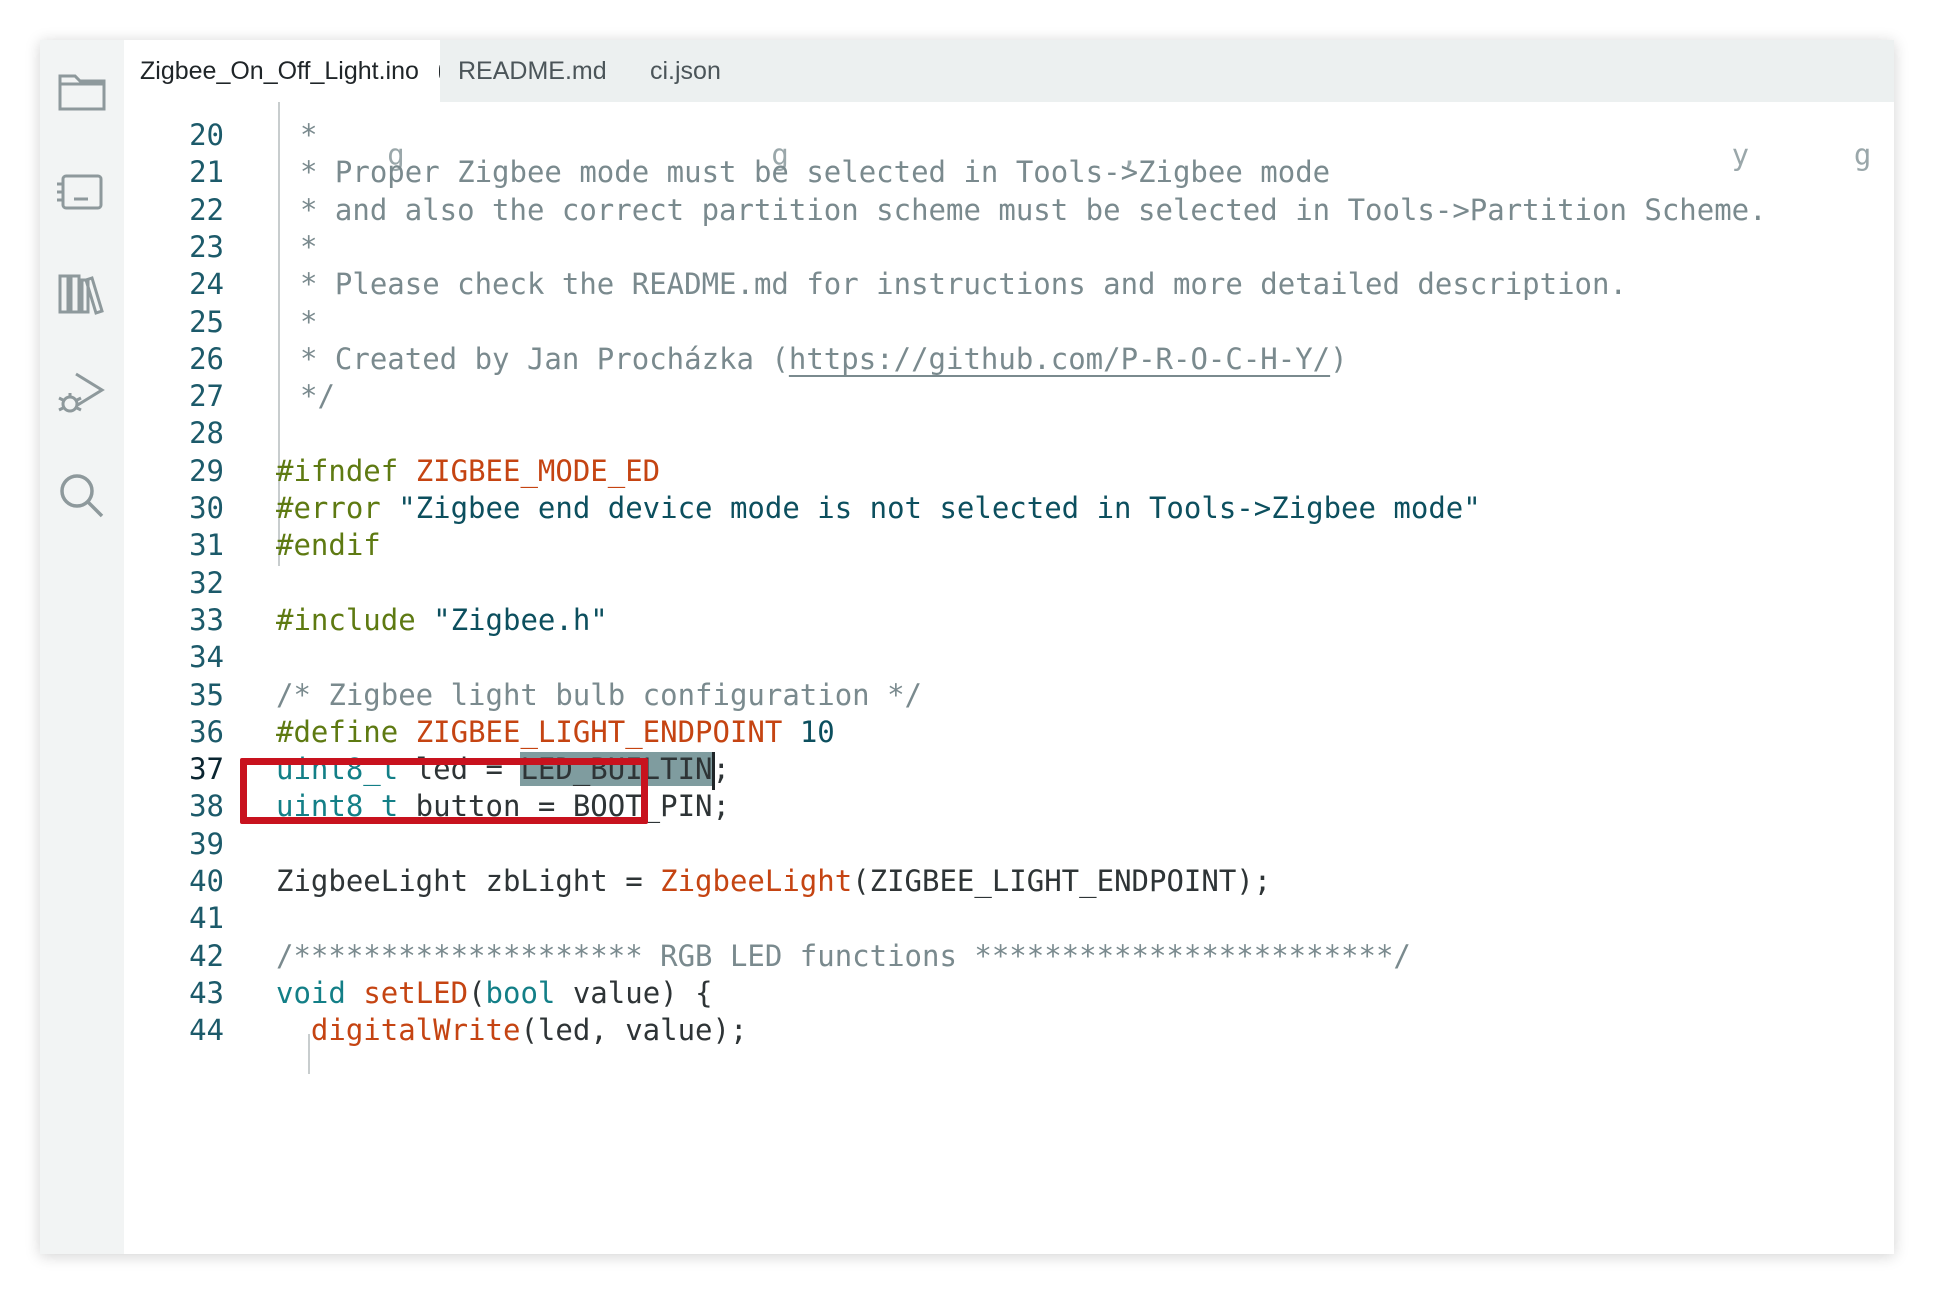 The width and height of the screenshot is (1934, 1294). Describe the element at coordinates (564, 806) in the screenshot. I see `code-token: button = BOOT_PIN;` at that location.